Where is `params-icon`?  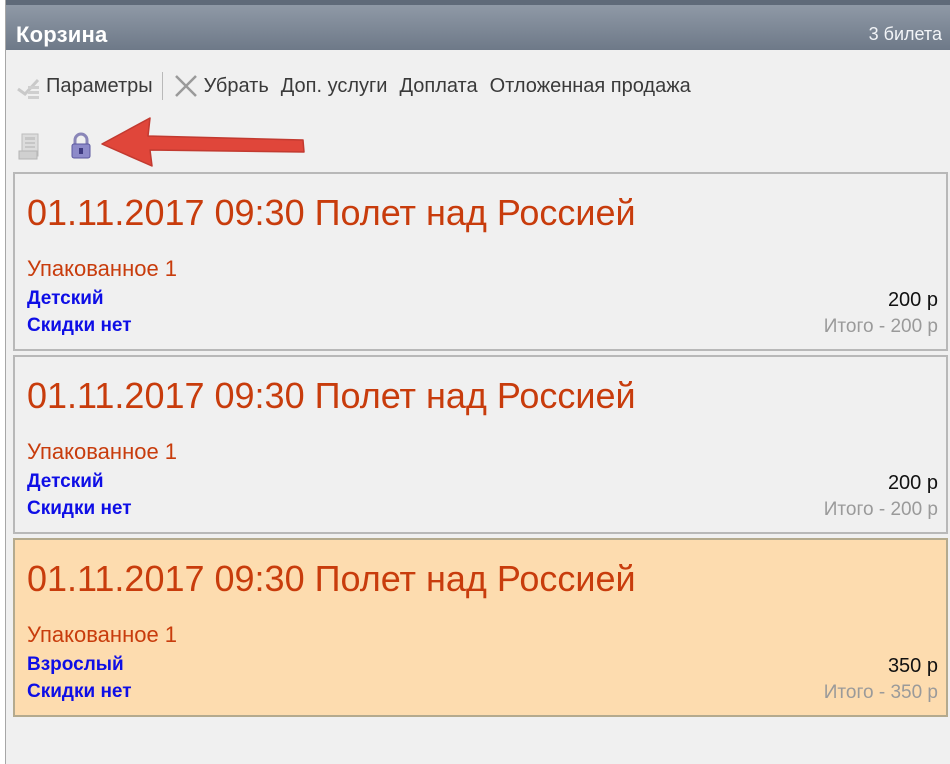 params-icon is located at coordinates (28, 88).